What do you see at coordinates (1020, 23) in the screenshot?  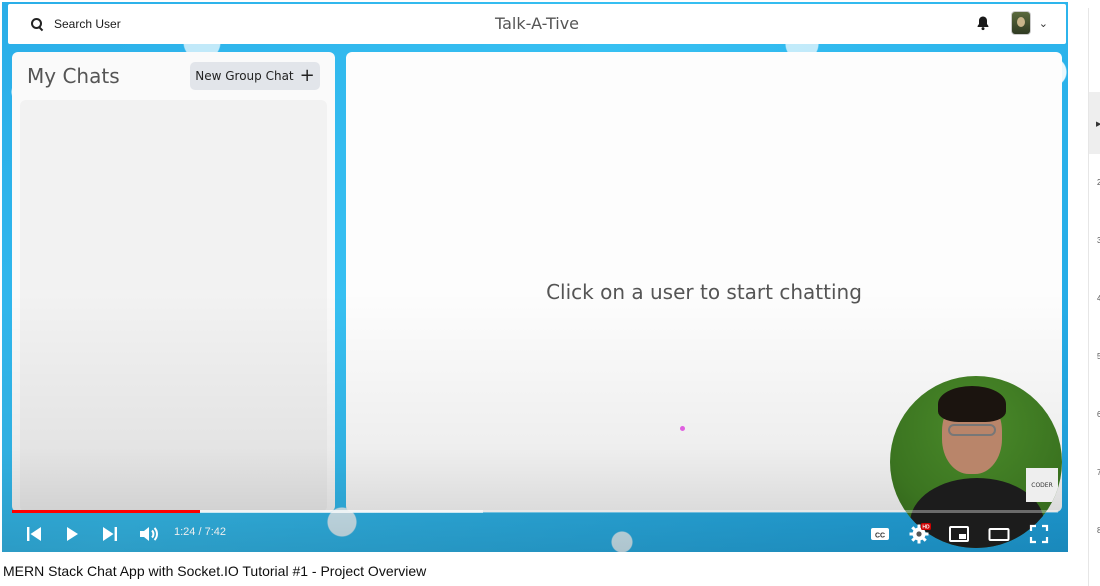 I see `avatar` at bounding box center [1020, 23].